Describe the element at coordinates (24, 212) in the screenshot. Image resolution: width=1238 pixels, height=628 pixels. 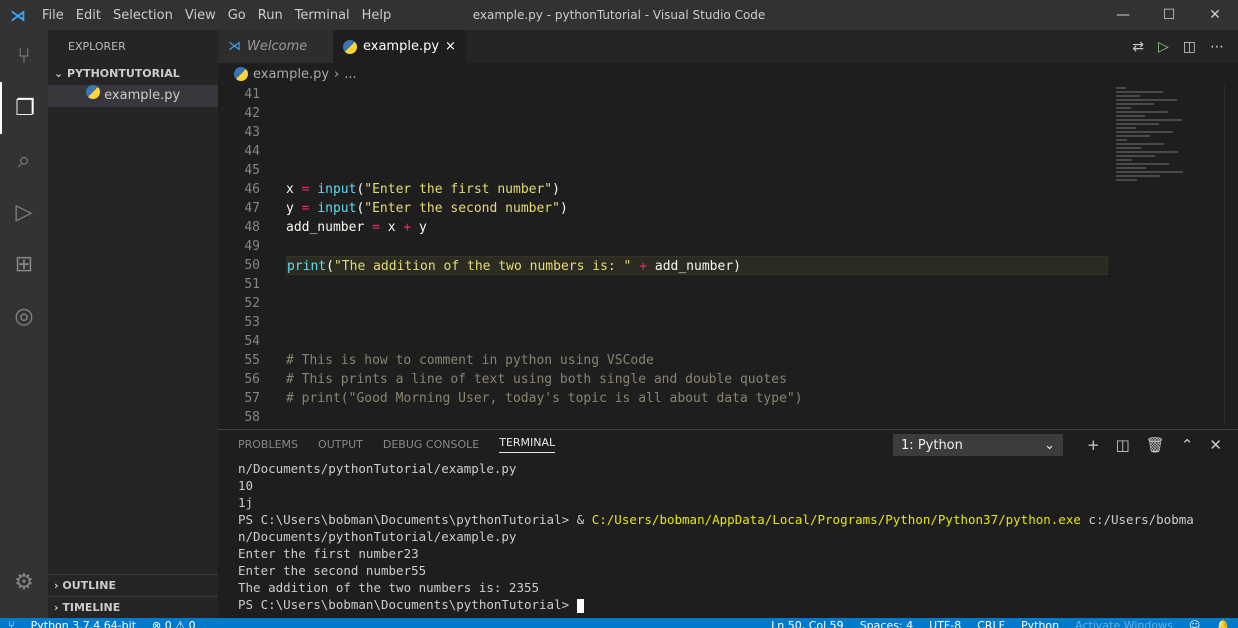
I see `run-debug-icon: ▷` at that location.